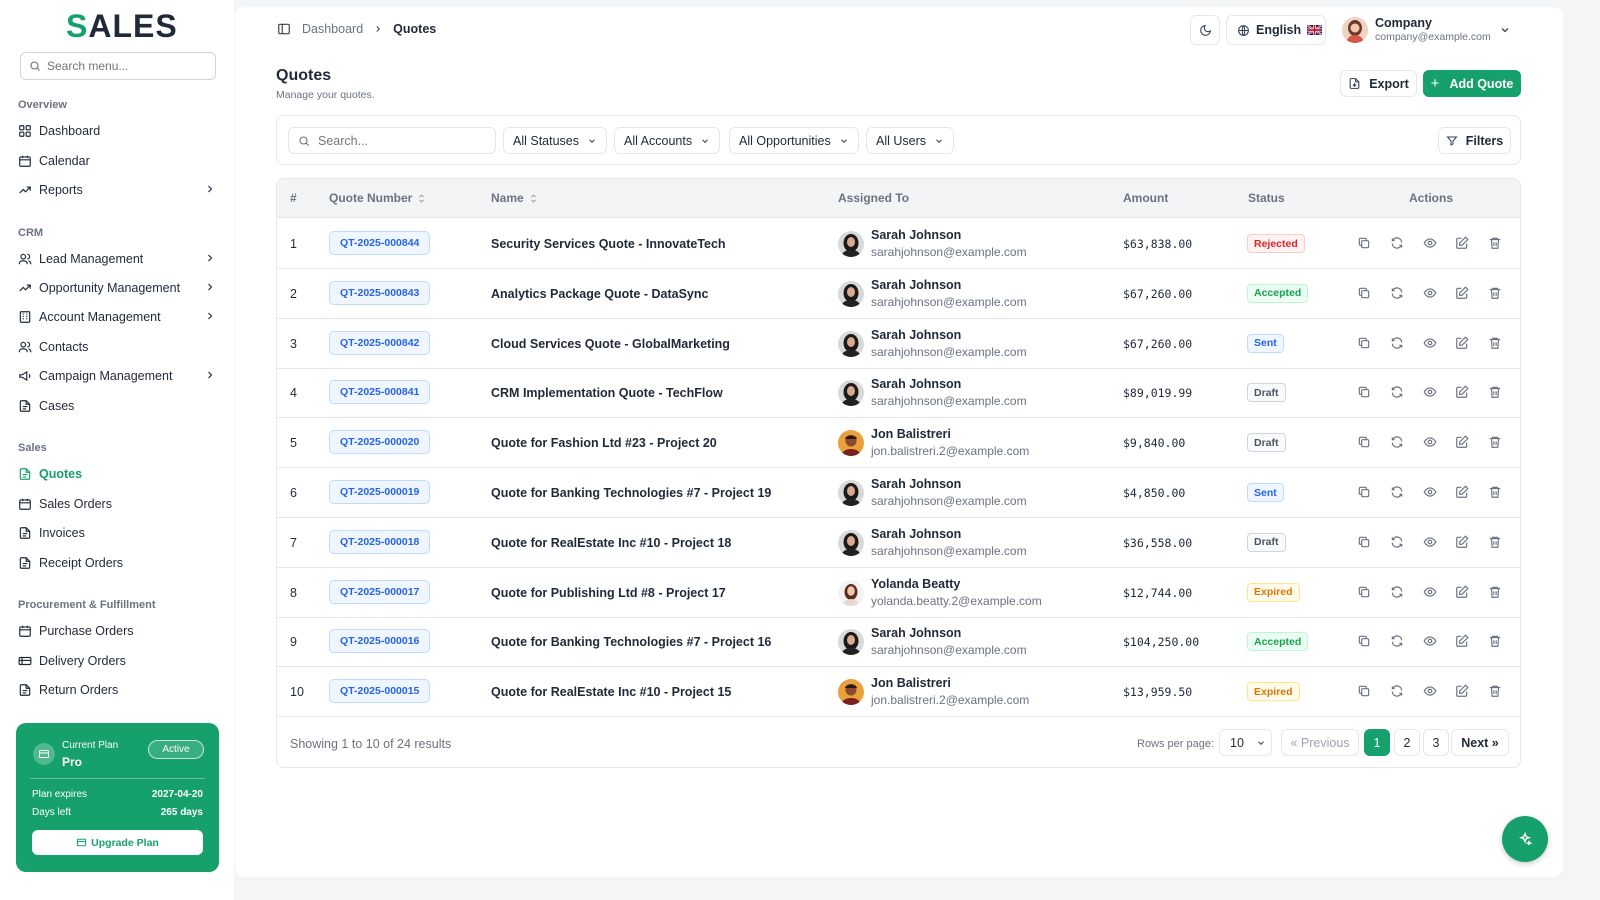 This screenshot has width=1600, height=900. Describe the element at coordinates (118, 288) in the screenshot. I see `sidebar-item-opportunity-management: Opportunity Management` at that location.